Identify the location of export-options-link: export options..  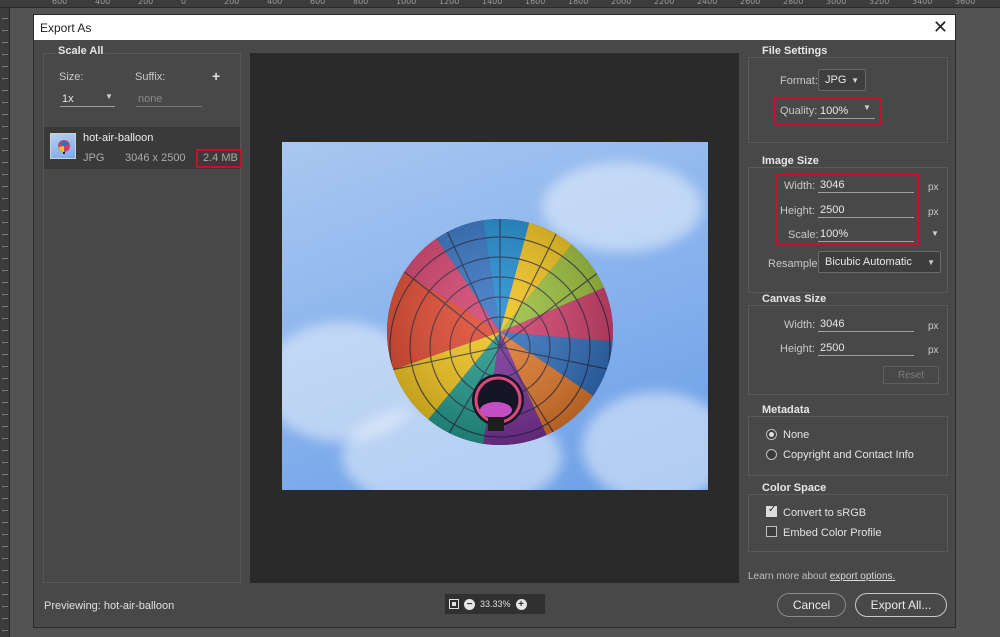
(863, 576).